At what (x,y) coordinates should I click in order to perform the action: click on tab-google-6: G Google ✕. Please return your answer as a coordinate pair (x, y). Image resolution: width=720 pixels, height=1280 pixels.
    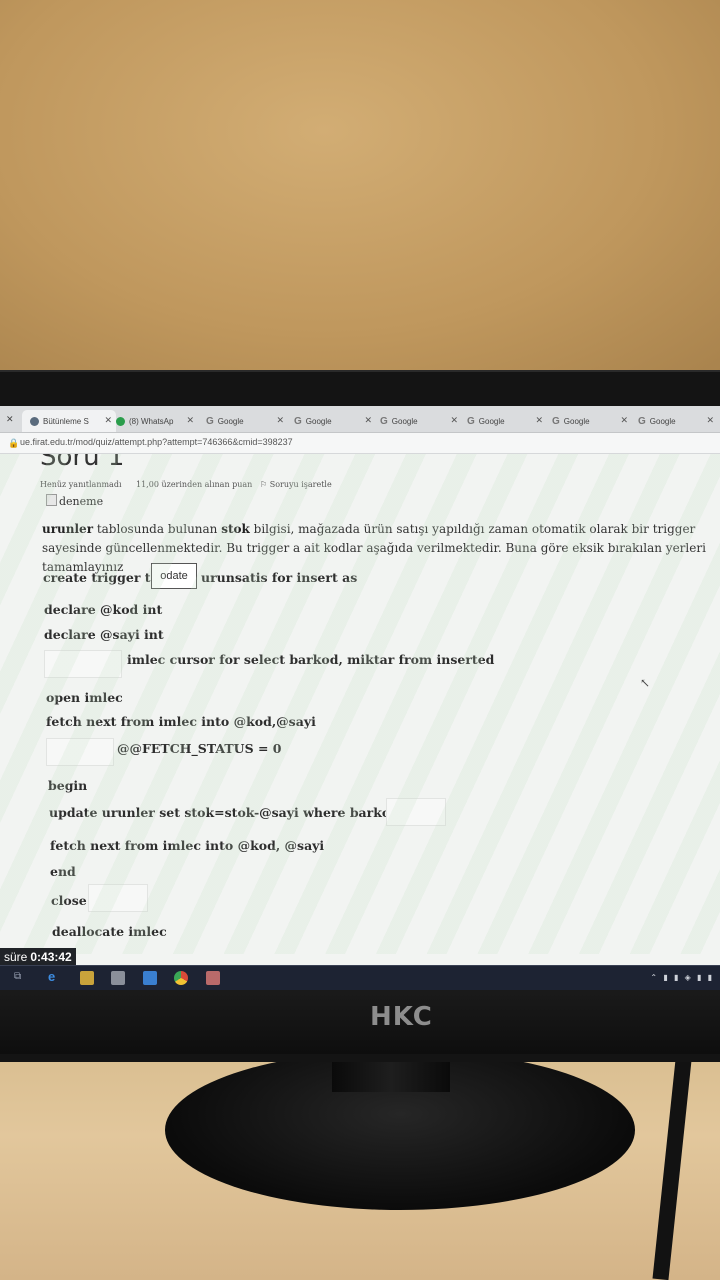
    Looking at the image, I should click on (676, 421).